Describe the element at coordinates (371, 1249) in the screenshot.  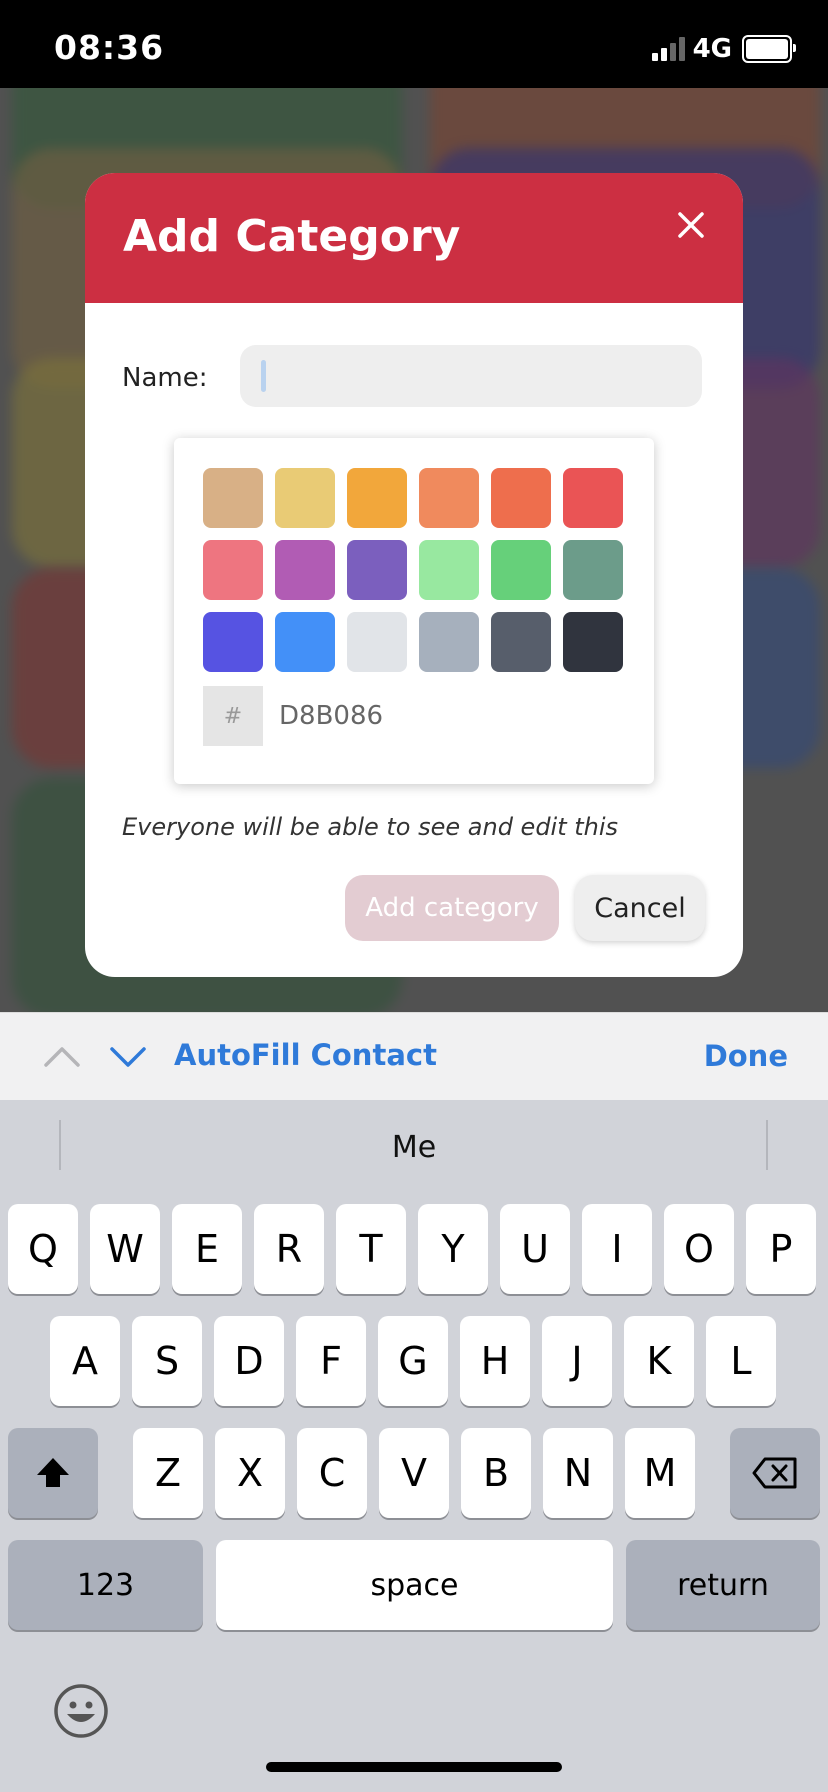
I see `key-t: T` at that location.